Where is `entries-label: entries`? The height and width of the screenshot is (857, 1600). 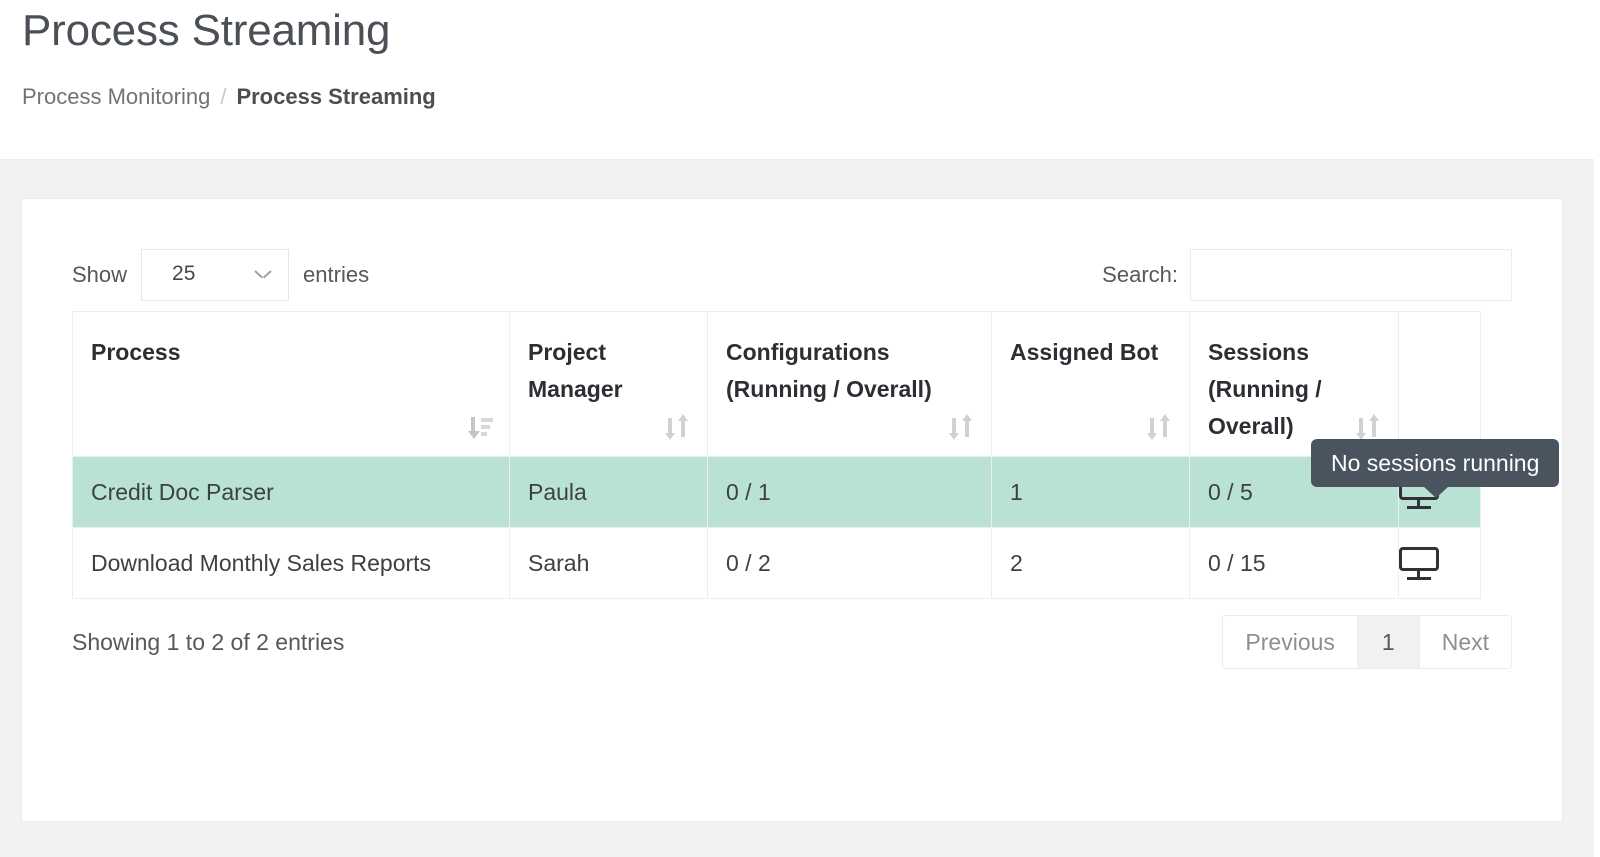
entries-label: entries is located at coordinates (336, 274).